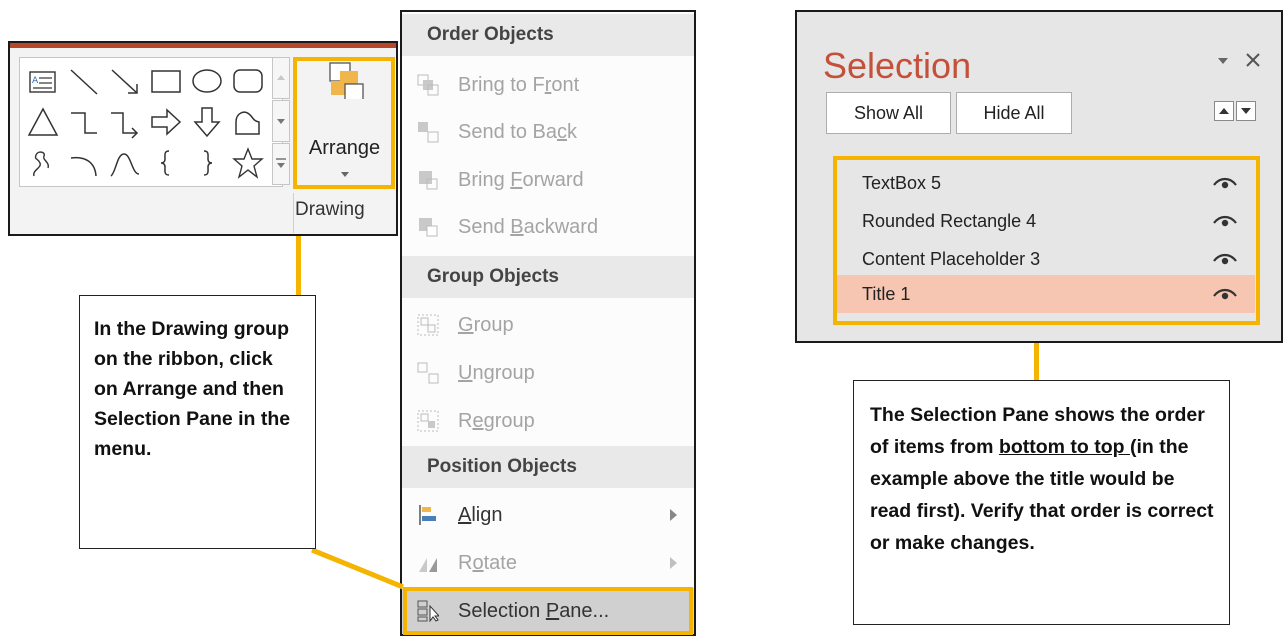 This screenshot has height=637, width=1283. I want to click on position-objects-header: Position Objects, so click(548, 467).